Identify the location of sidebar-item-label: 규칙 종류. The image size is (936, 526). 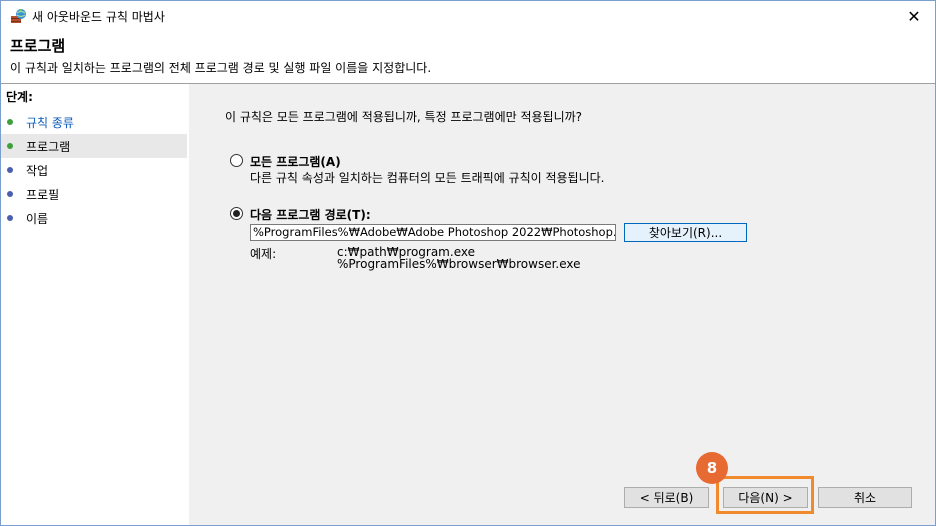
(50, 122).